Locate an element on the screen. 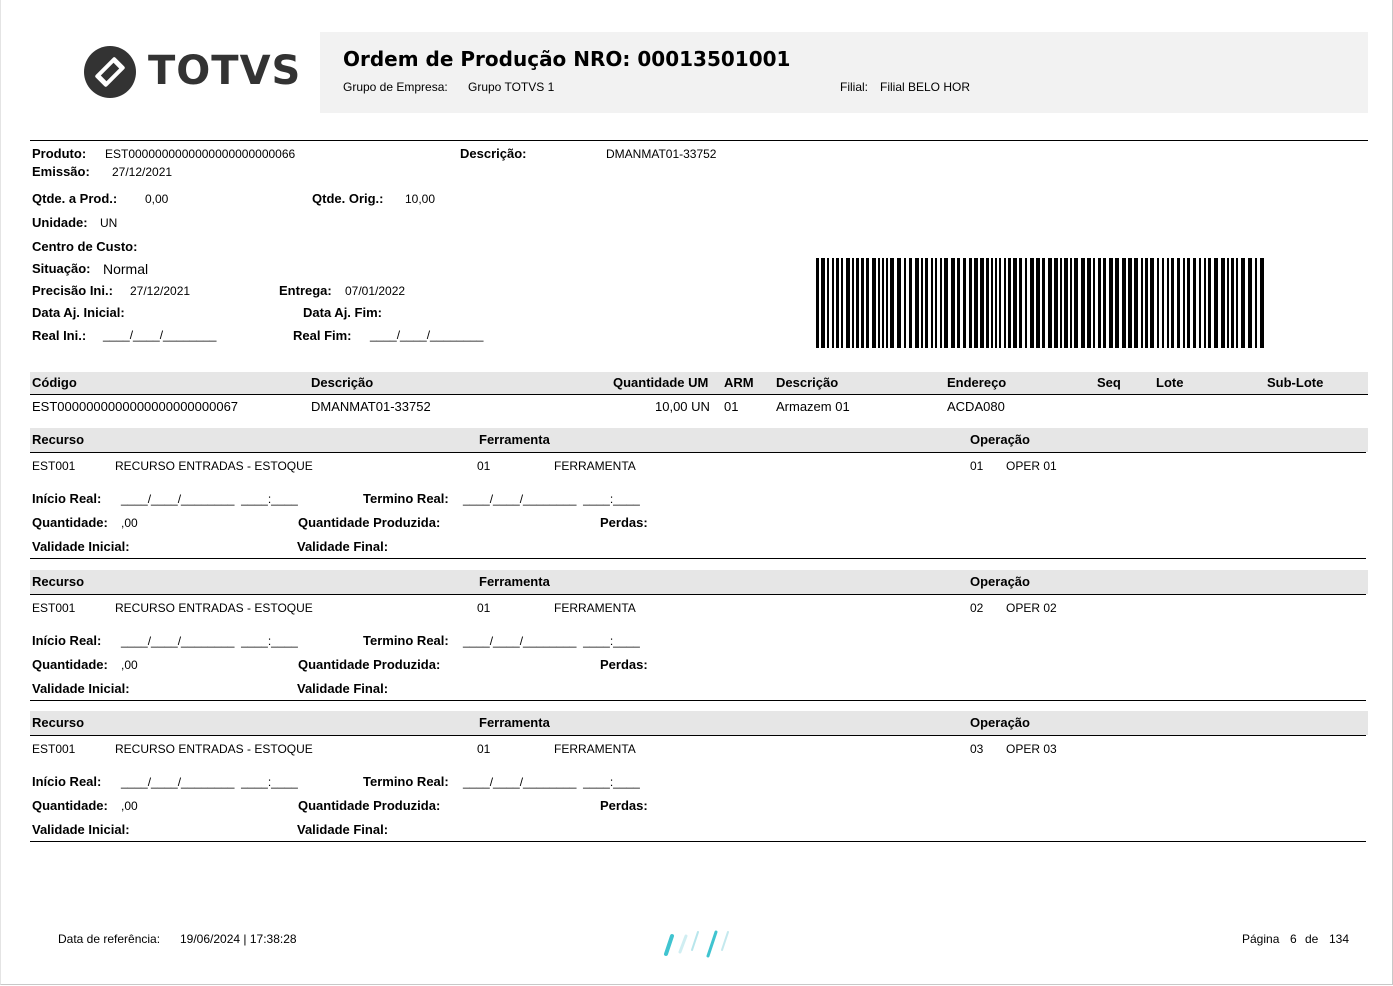 The width and height of the screenshot is (1393, 986). termino-real-label: Termino Real: is located at coordinates (406, 640).